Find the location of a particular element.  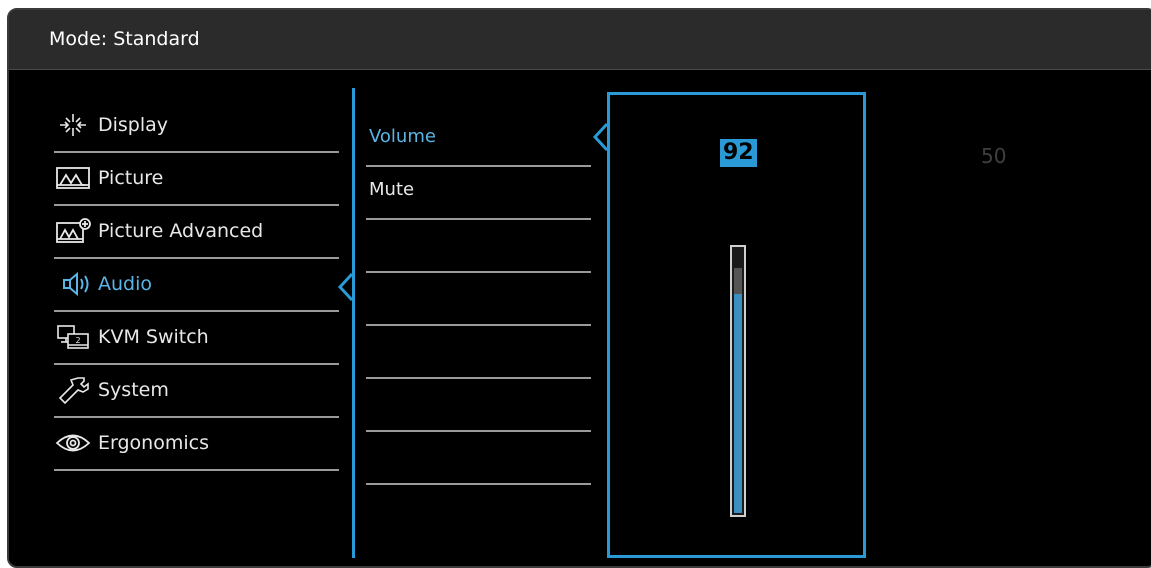

menu-item-label: Picture Advanced is located at coordinates (181, 231).